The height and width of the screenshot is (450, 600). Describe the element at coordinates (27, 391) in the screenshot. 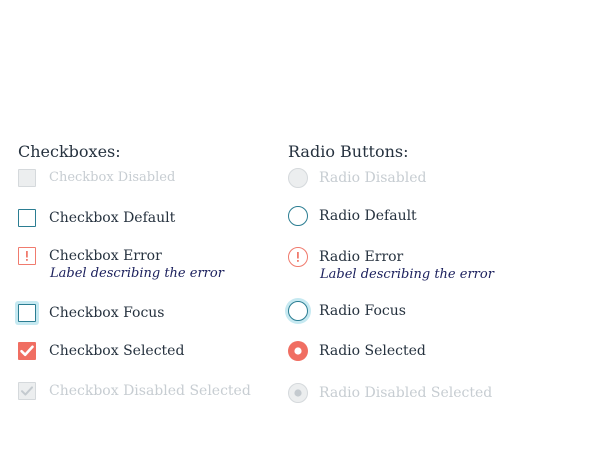

I see `checkbox-disabled-selected-box` at that location.